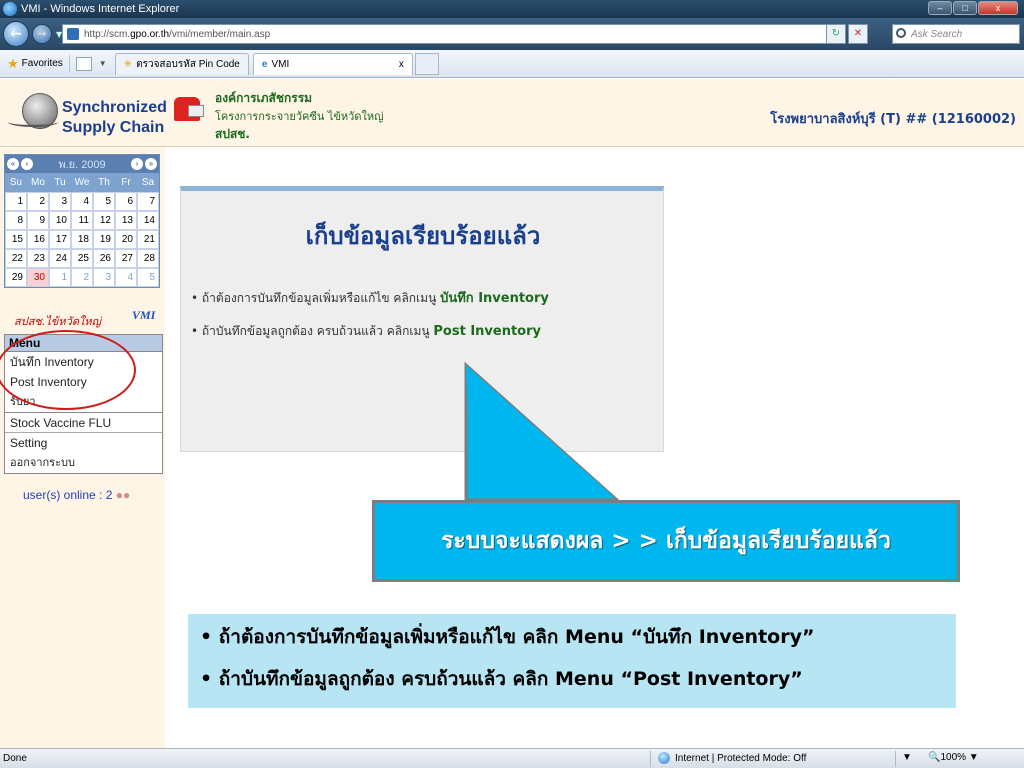 This screenshot has width=1024, height=768. I want to click on zoom-text: 100%, so click(953, 757).